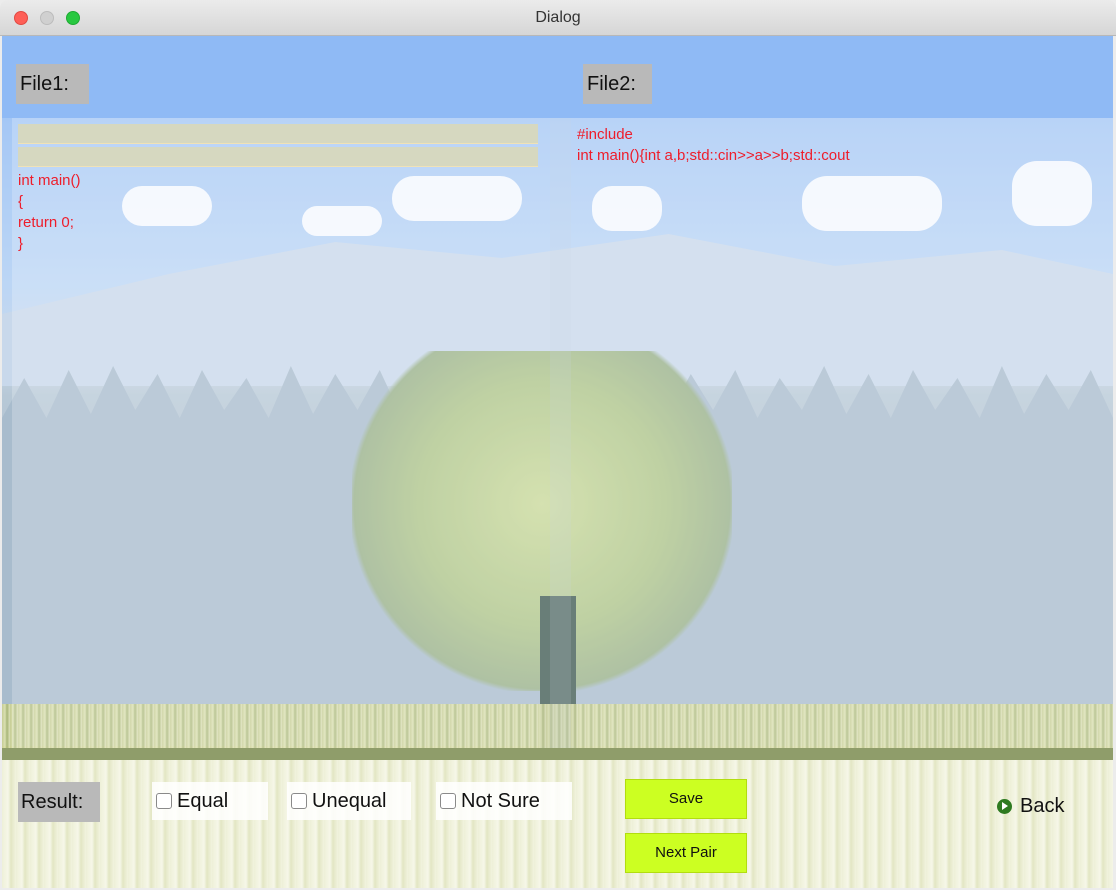  Describe the element at coordinates (560, 433) in the screenshot. I see `split-divider` at that location.